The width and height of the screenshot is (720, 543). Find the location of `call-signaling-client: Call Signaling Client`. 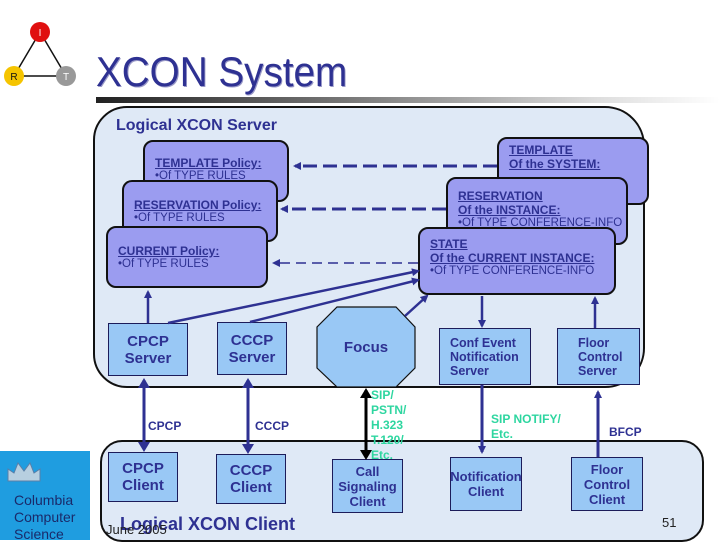

call-signaling-client: Call Signaling Client is located at coordinates (367, 486).